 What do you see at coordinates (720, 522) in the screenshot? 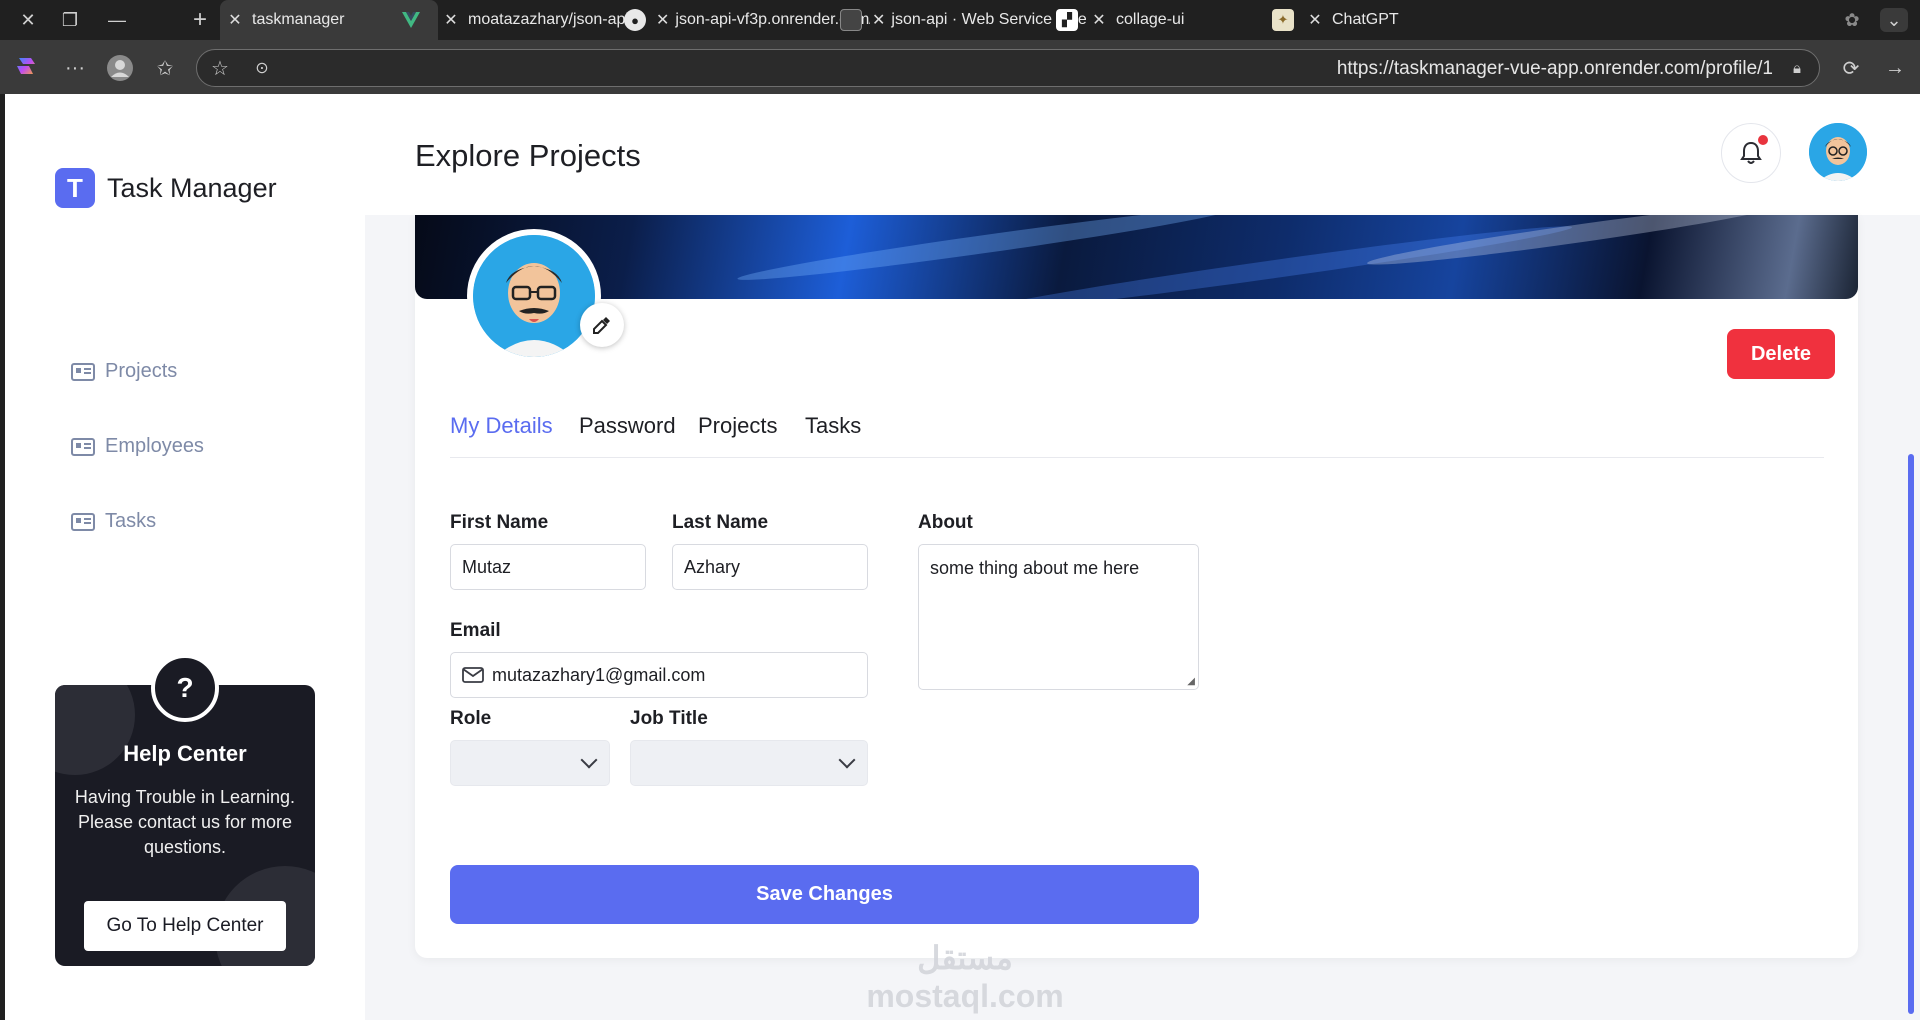
I see `last-name-label: Last Name` at bounding box center [720, 522].